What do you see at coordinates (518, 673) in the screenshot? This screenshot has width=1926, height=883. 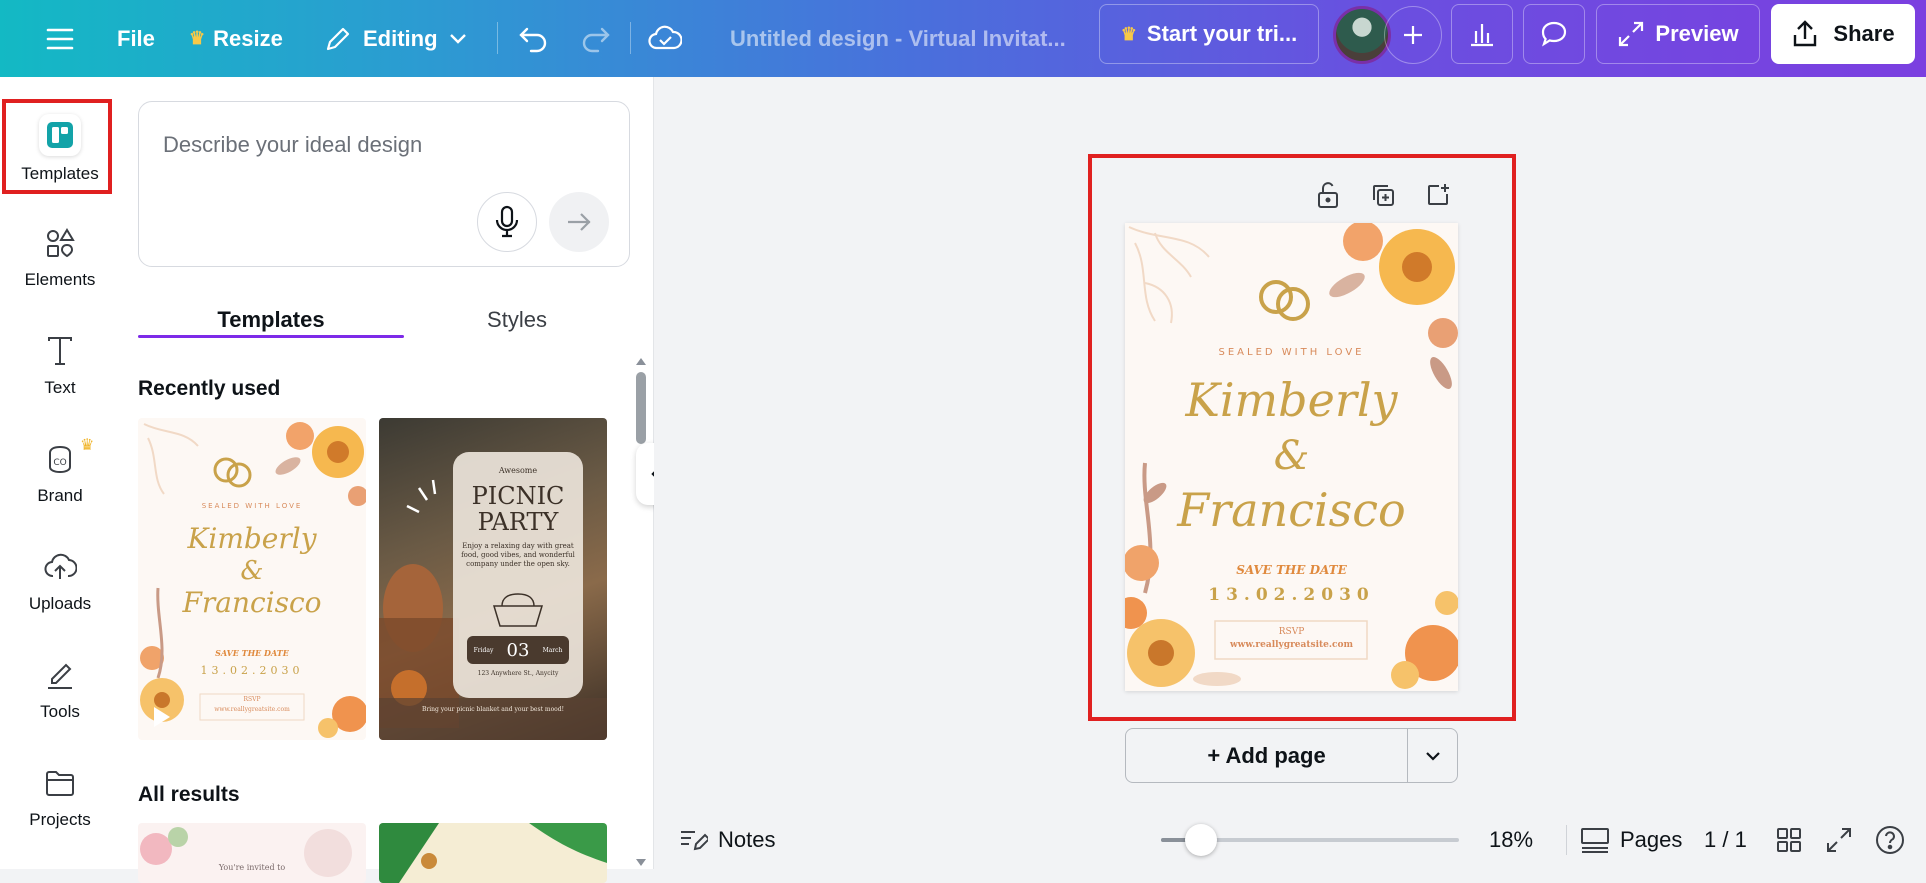 I see `picnic-address: 123 Anywhere St., Anycity` at bounding box center [518, 673].